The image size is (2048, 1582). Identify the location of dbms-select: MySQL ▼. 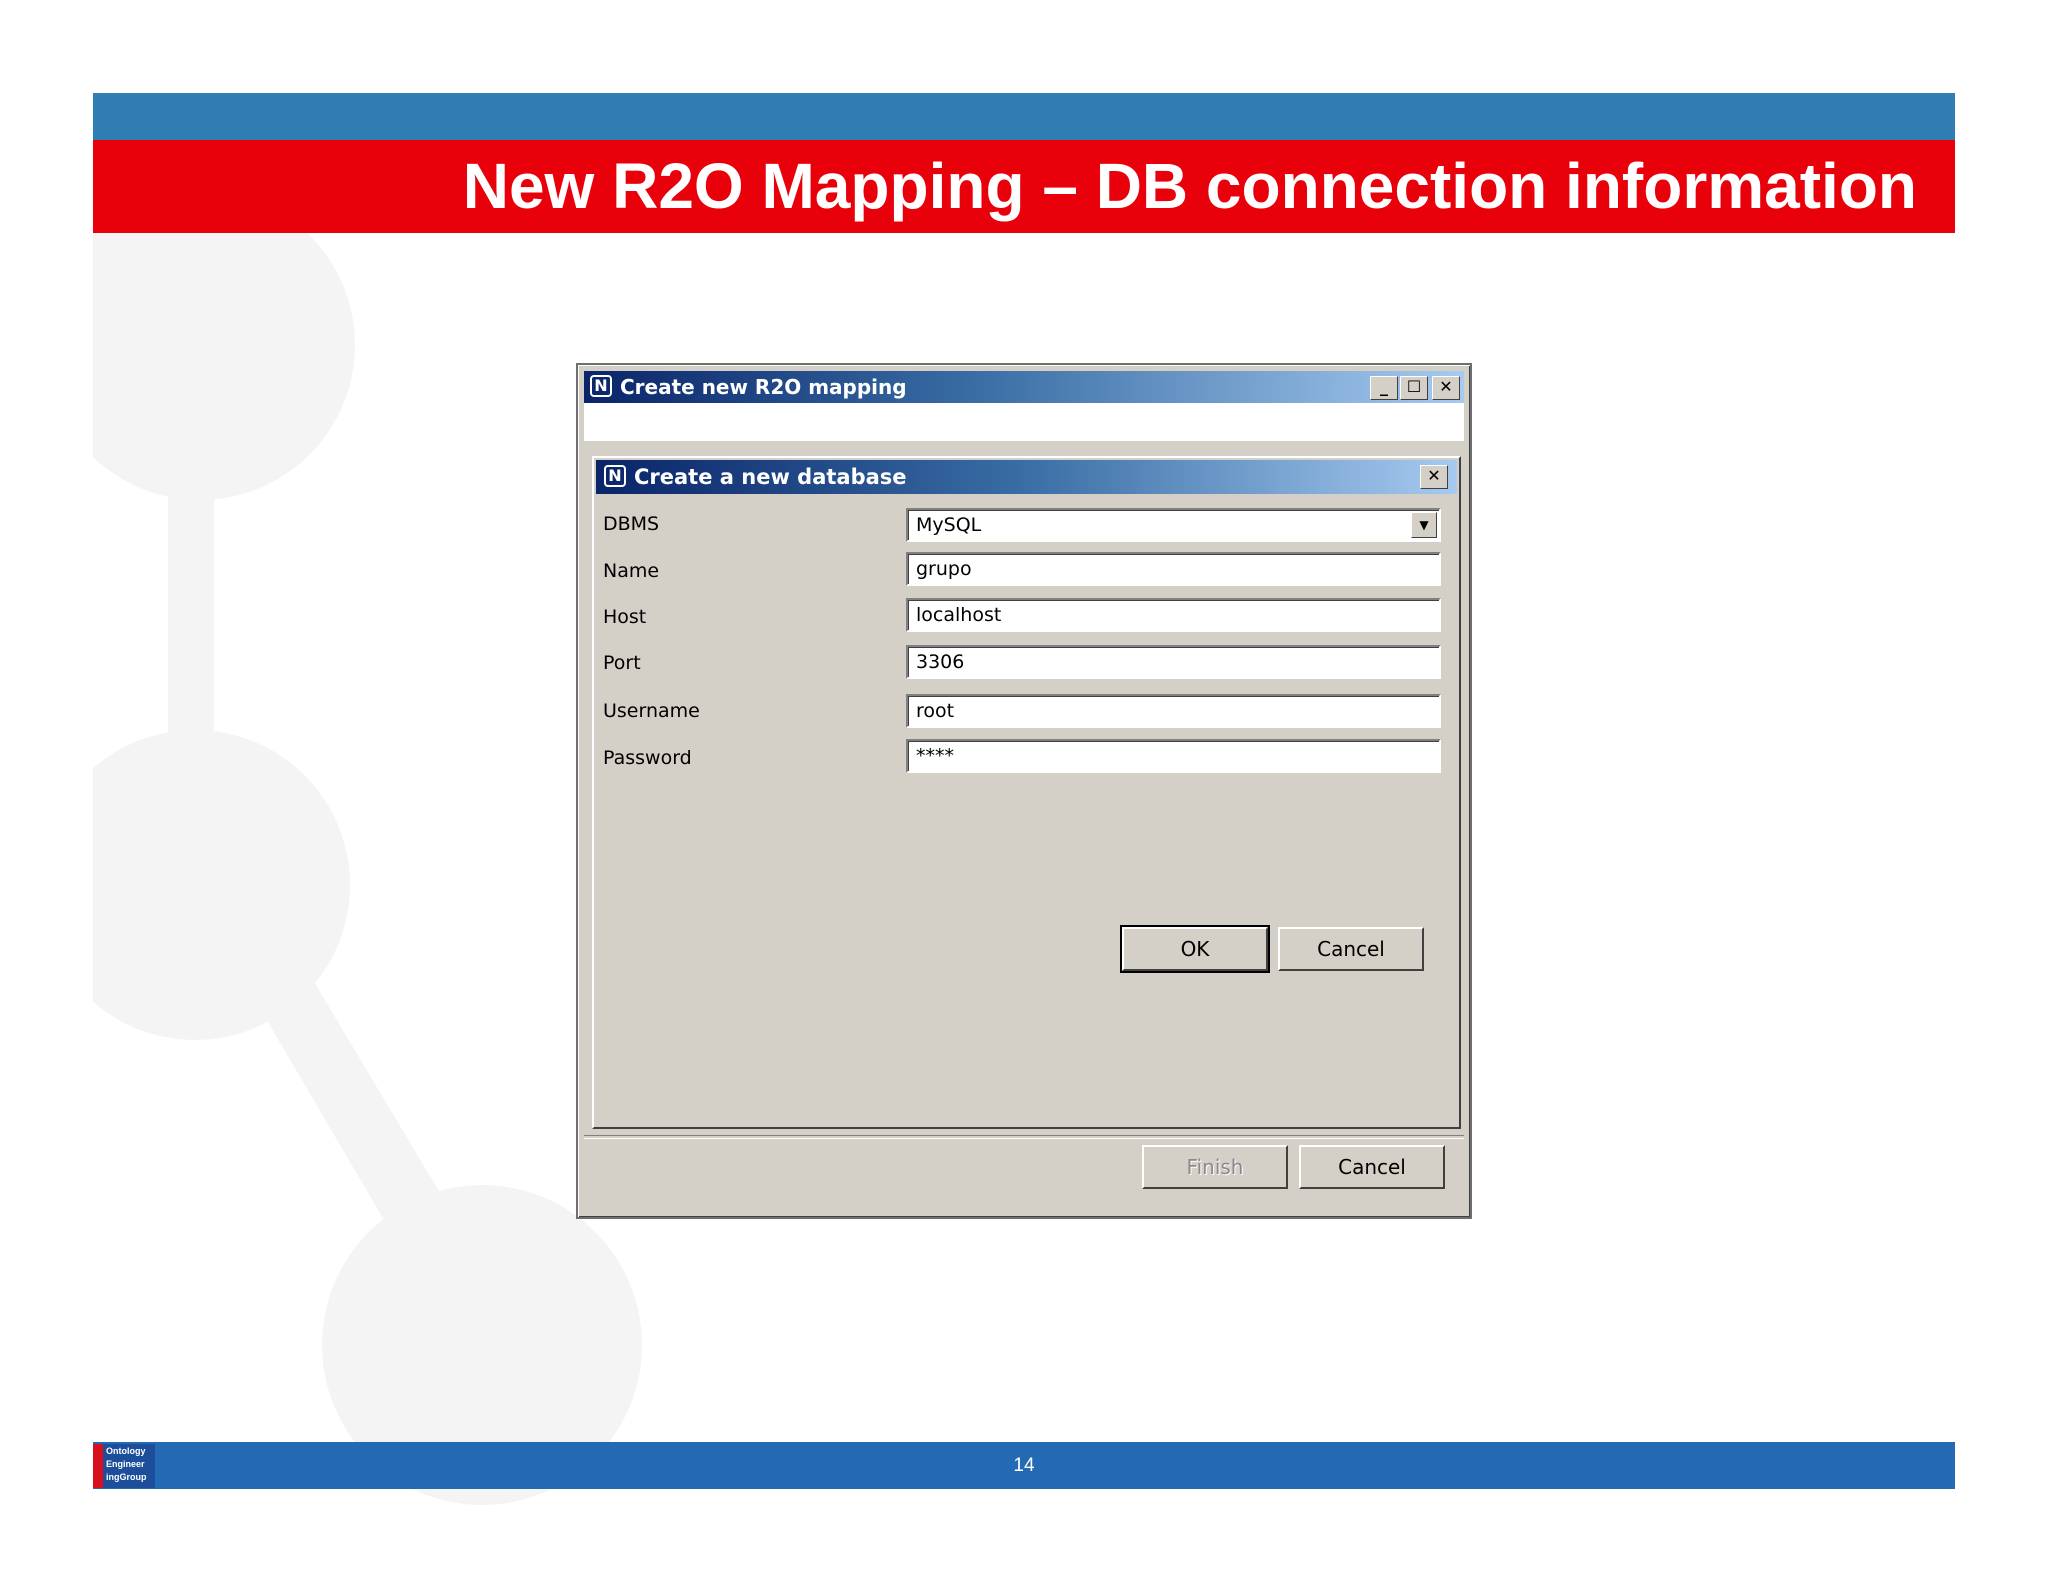
(1173, 525).